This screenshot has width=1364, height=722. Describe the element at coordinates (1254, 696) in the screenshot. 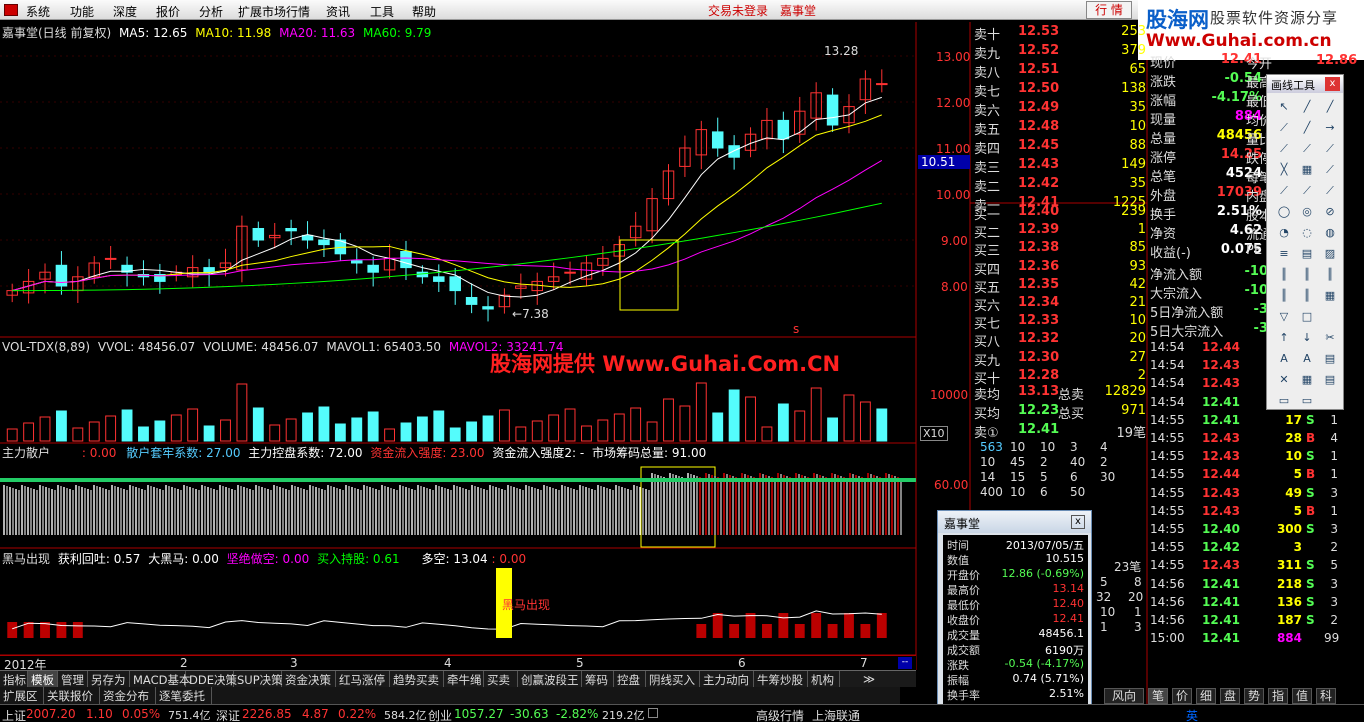

I see `tab-shi: 势` at that location.